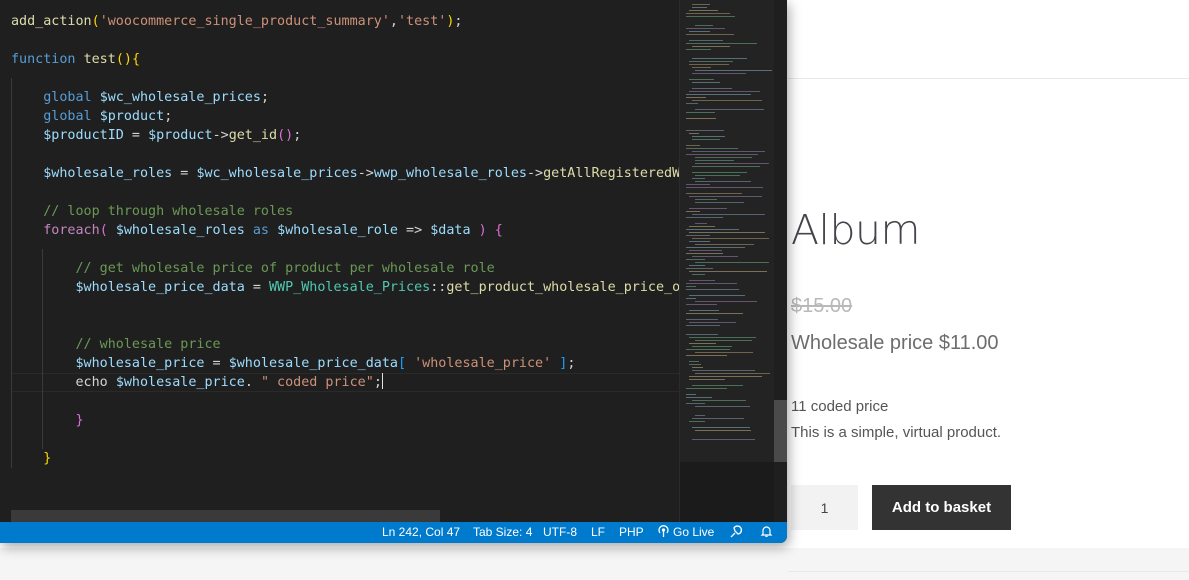  I want to click on tab-size: Tab Size: 4, so click(502, 532).